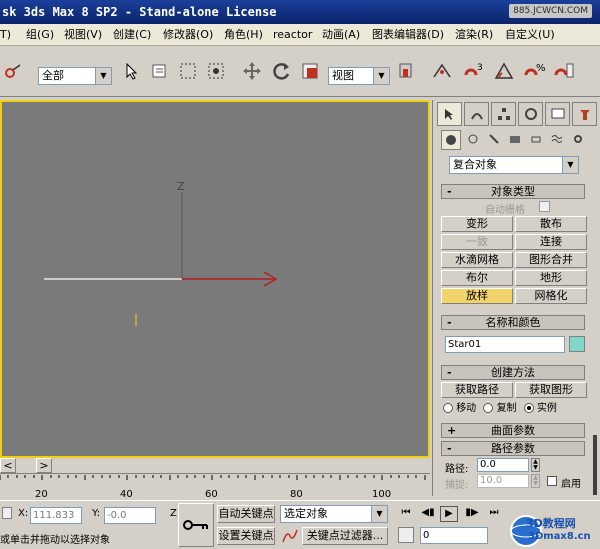 Image resolution: width=600 pixels, height=549 pixels. I want to click on percent-snap-icon: %, so click(534, 71).